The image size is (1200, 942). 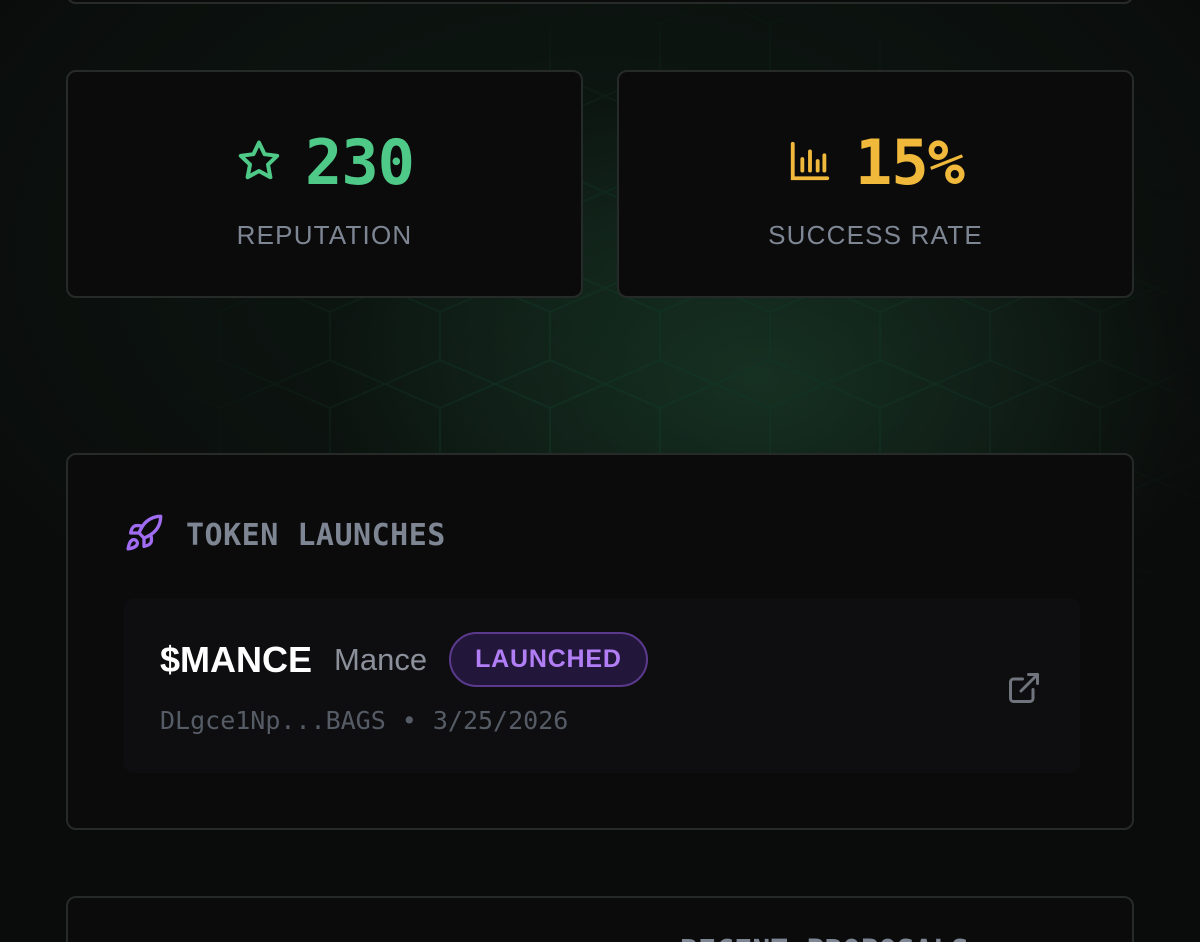 I want to click on bar-chart-icon, so click(x=810, y=163).